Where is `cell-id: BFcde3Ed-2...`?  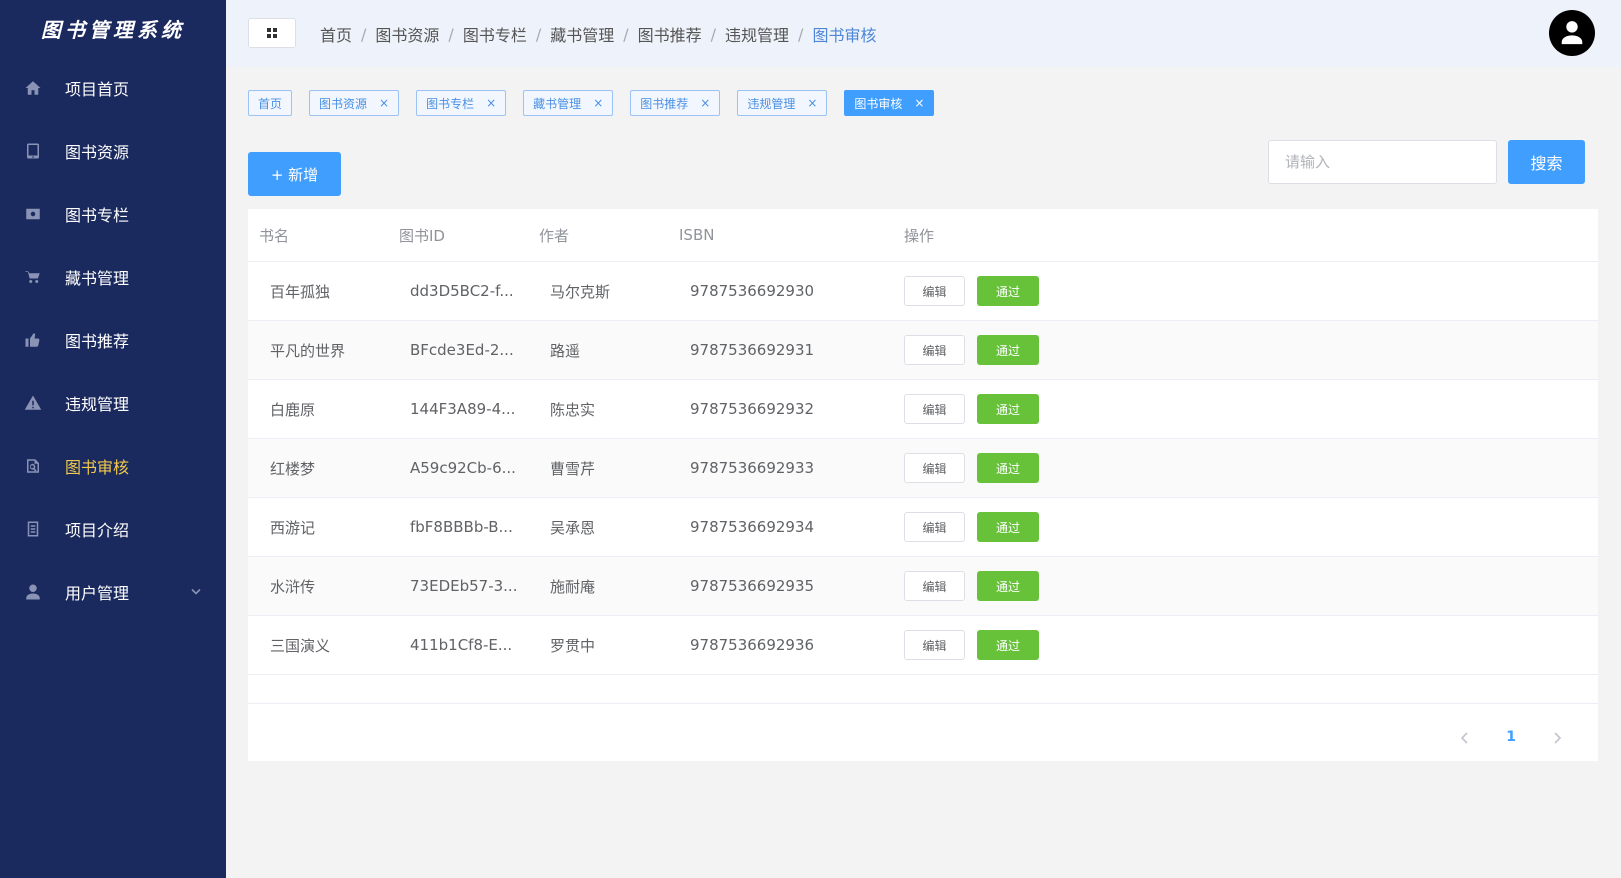 cell-id: BFcde3Ed-2... is located at coordinates (462, 350).